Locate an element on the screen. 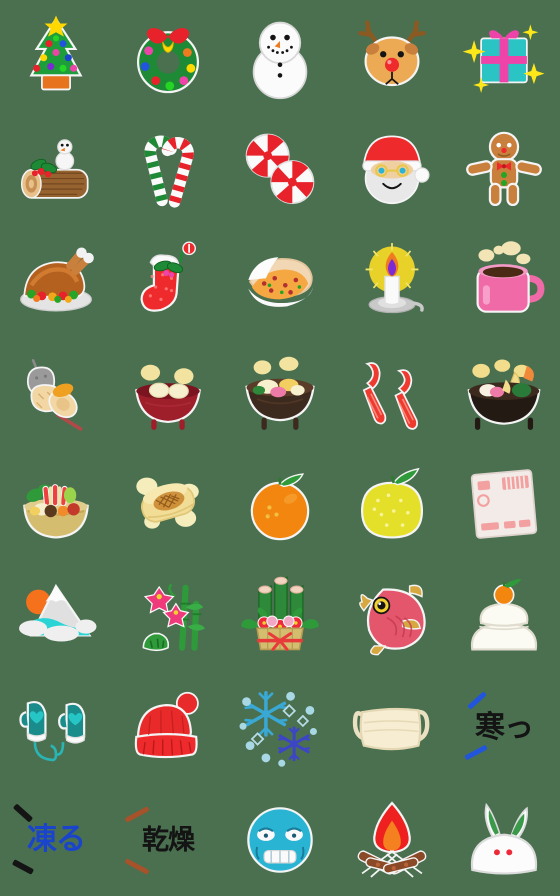 The width and height of the screenshot is (560, 896). emoji-cell-ozoni-soup-red-bowl is located at coordinates (168, 392).